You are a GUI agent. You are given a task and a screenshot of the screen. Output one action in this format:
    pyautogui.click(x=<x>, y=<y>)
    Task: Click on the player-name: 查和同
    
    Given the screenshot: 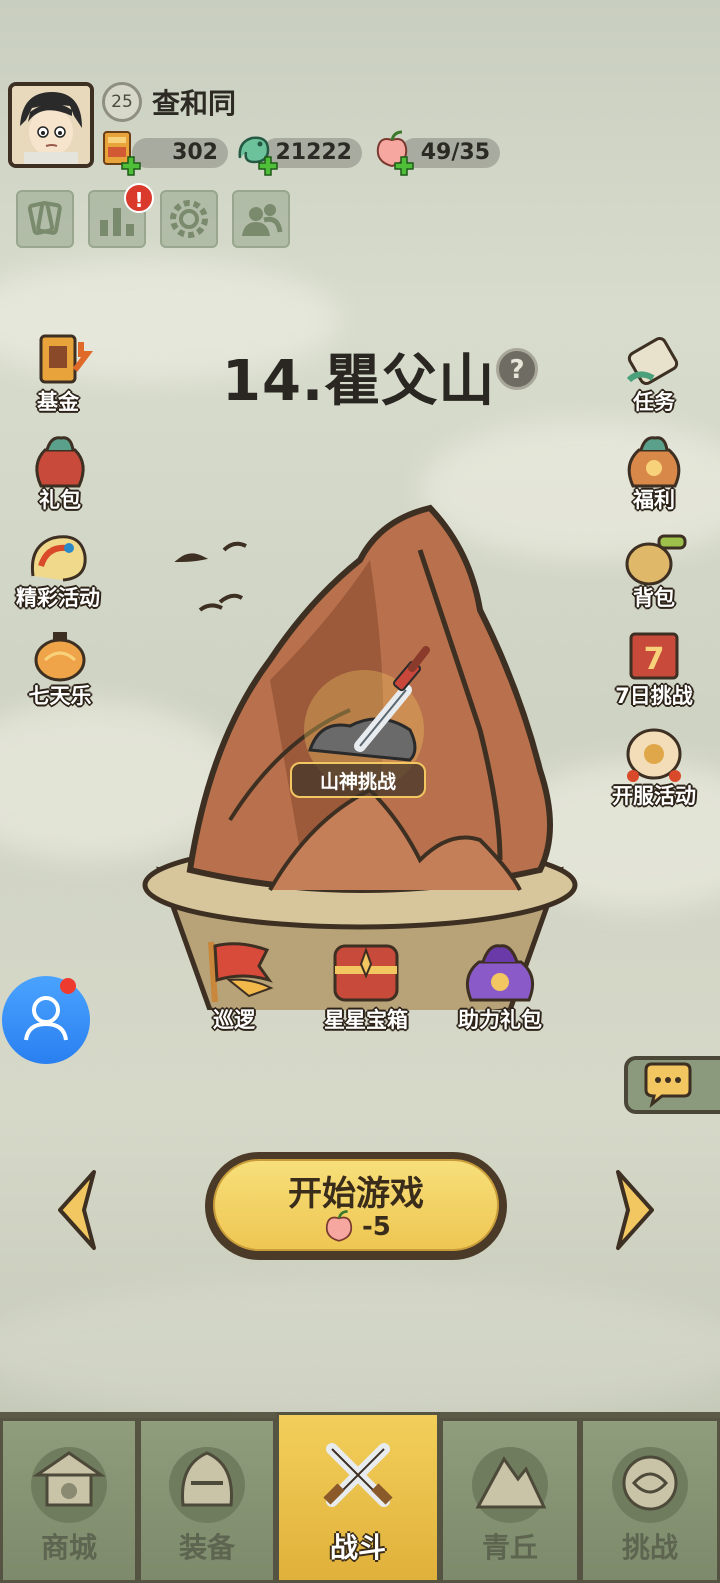 What is the action you would take?
    pyautogui.click(x=194, y=103)
    